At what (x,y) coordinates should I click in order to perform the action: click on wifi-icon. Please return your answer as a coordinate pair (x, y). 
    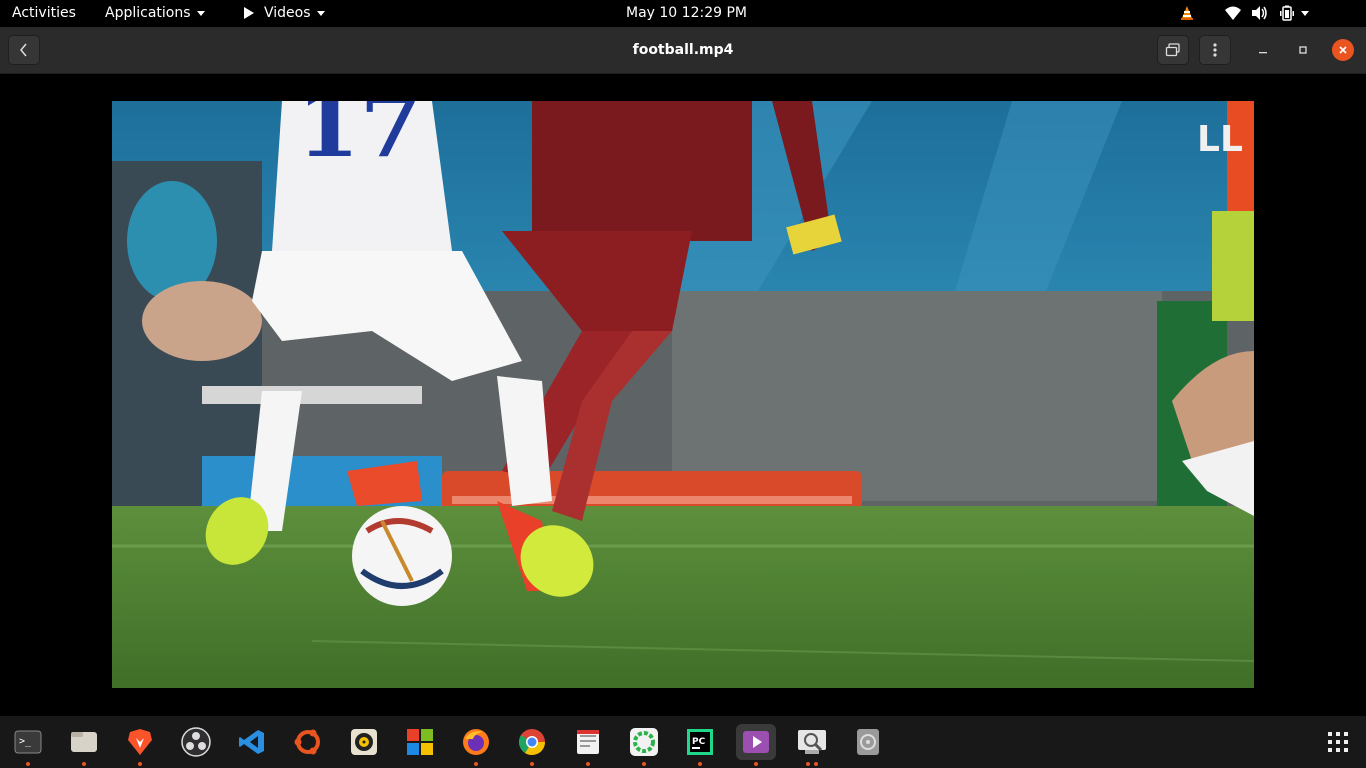
    Looking at the image, I should click on (1233, 13).